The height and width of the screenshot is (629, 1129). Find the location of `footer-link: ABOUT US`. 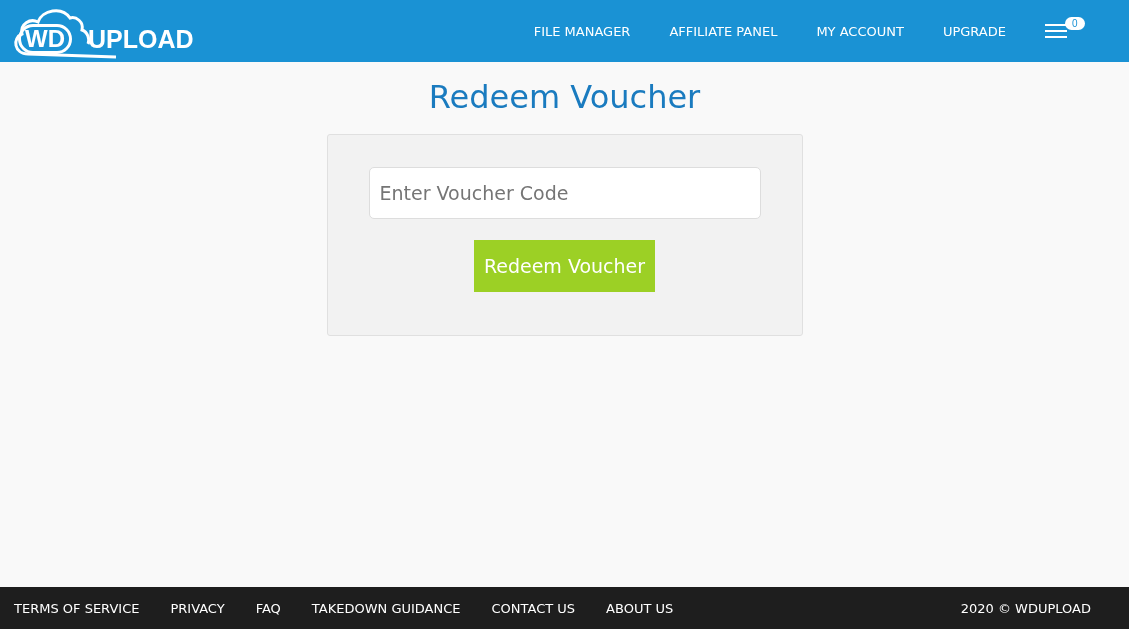

footer-link: ABOUT US is located at coordinates (640, 608).